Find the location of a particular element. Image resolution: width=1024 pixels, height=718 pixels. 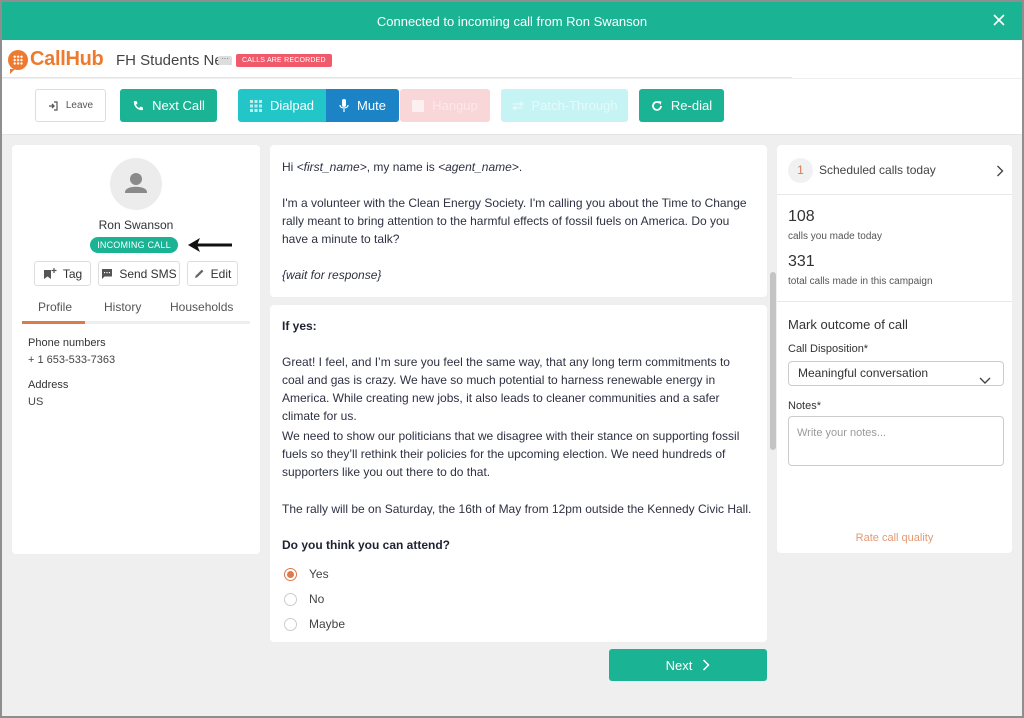

edit-label: Edit is located at coordinates (221, 273).